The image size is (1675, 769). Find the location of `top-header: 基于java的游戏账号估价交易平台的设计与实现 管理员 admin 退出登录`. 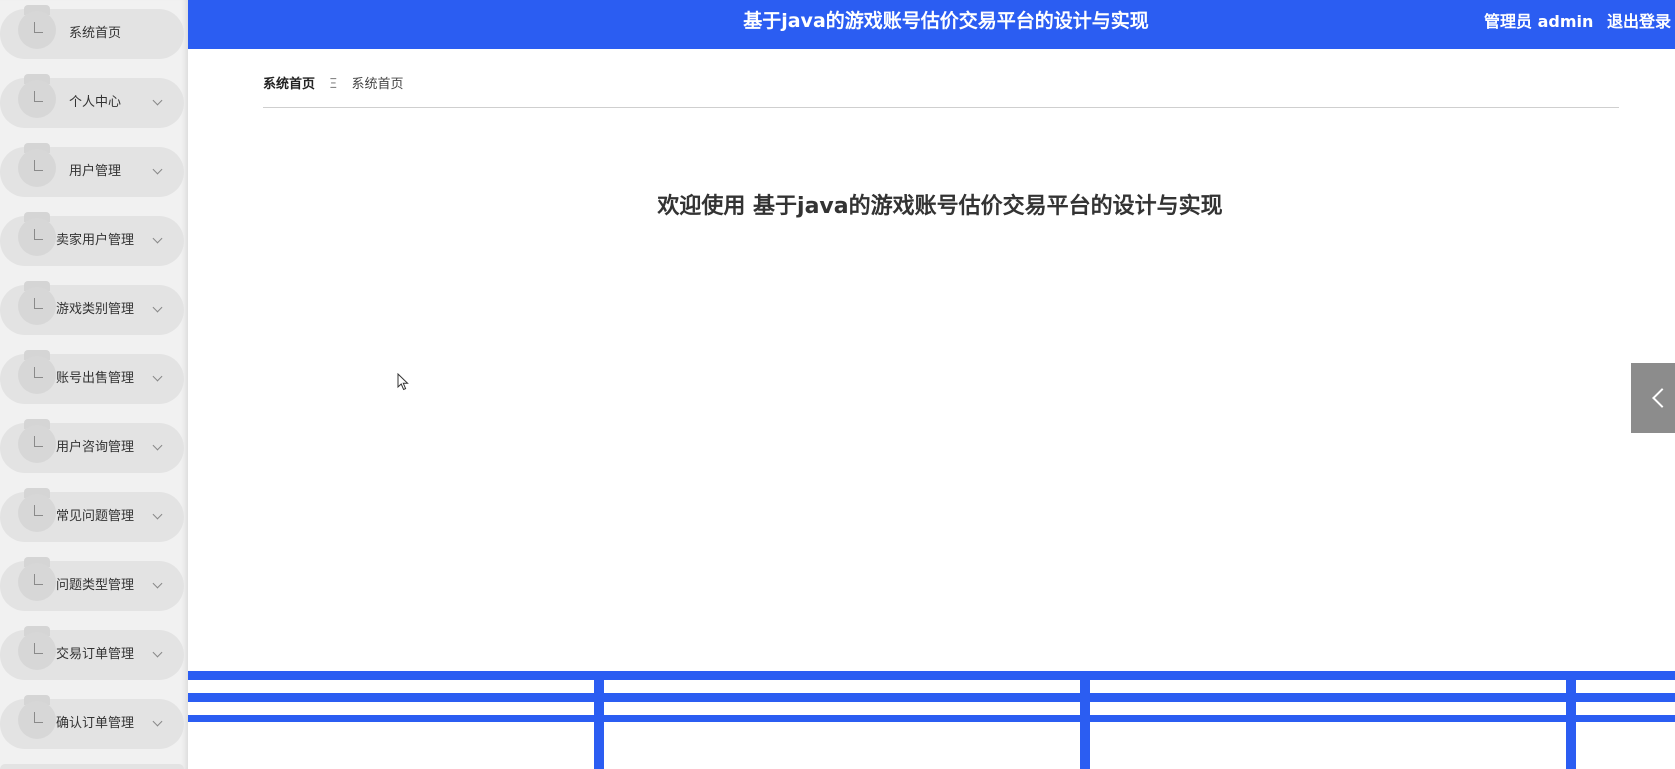

top-header: 基于java的游戏账号估价交易平台的设计与实现 管理员 admin 退出登录 is located at coordinates (931, 24).